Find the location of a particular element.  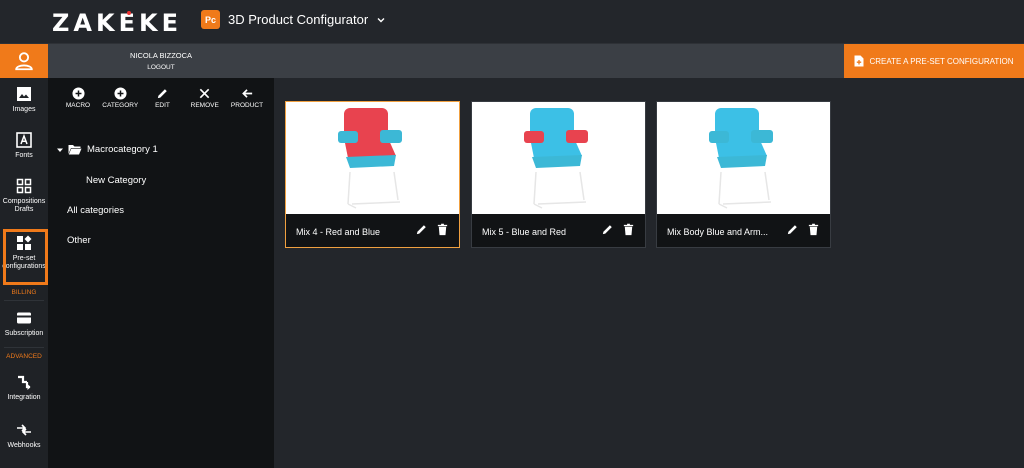

user-menu-button is located at coordinates (24, 61).